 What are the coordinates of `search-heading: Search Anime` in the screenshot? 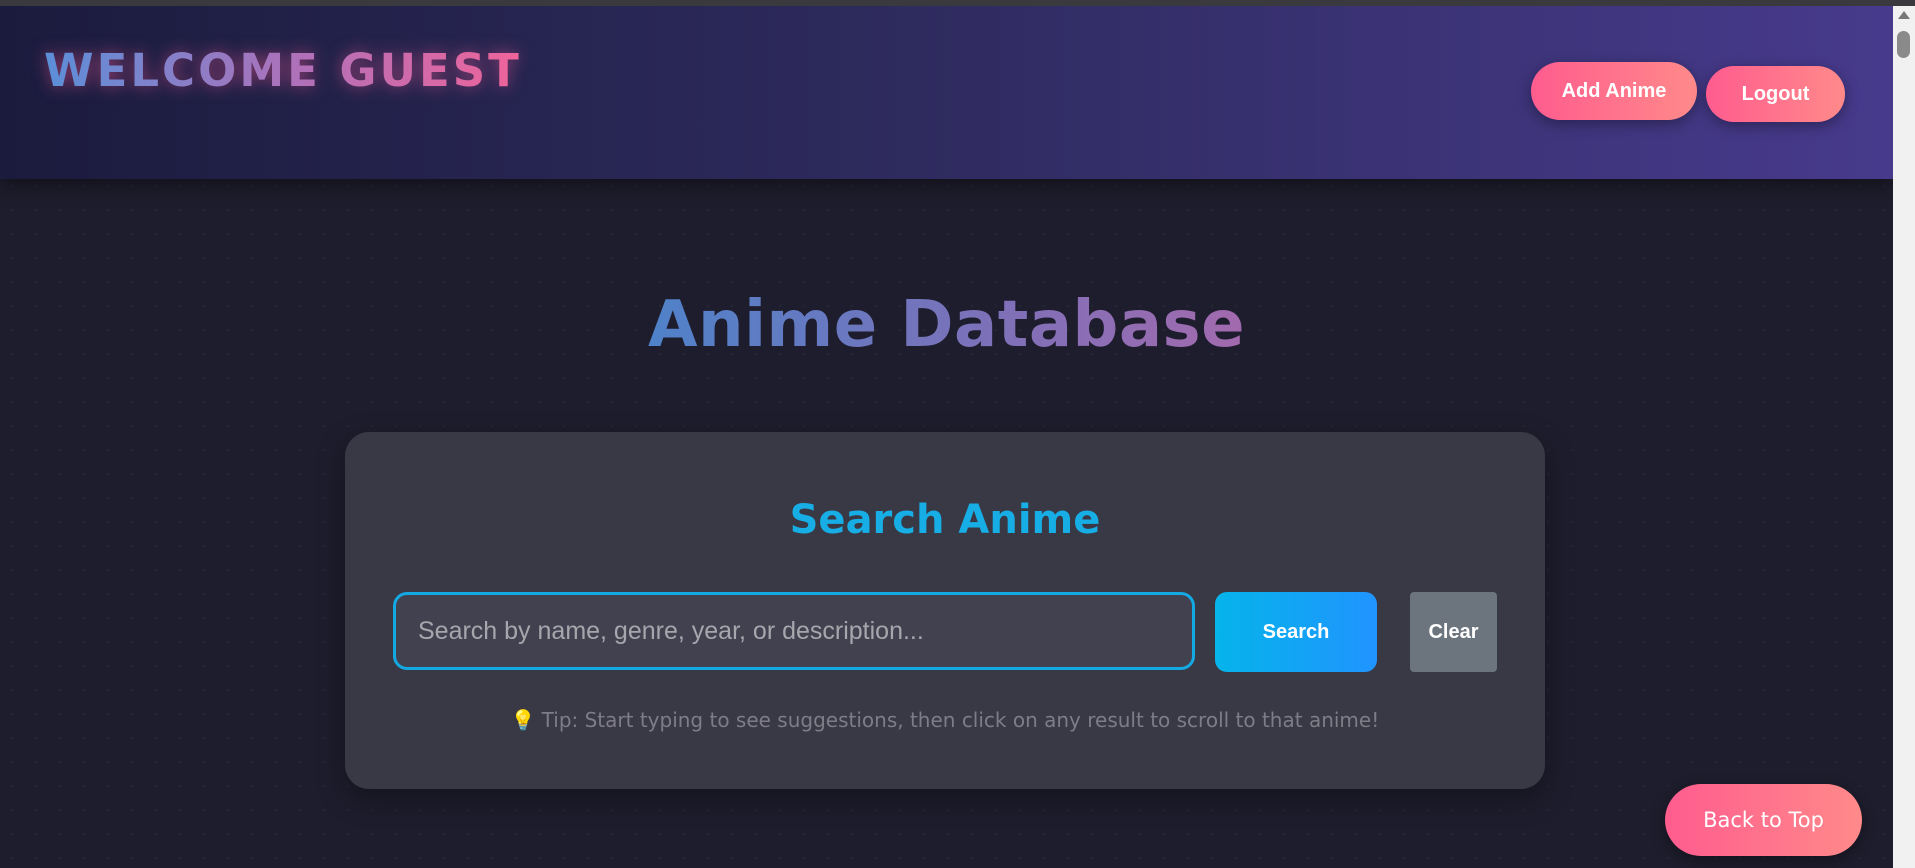 It's located at (945, 520).